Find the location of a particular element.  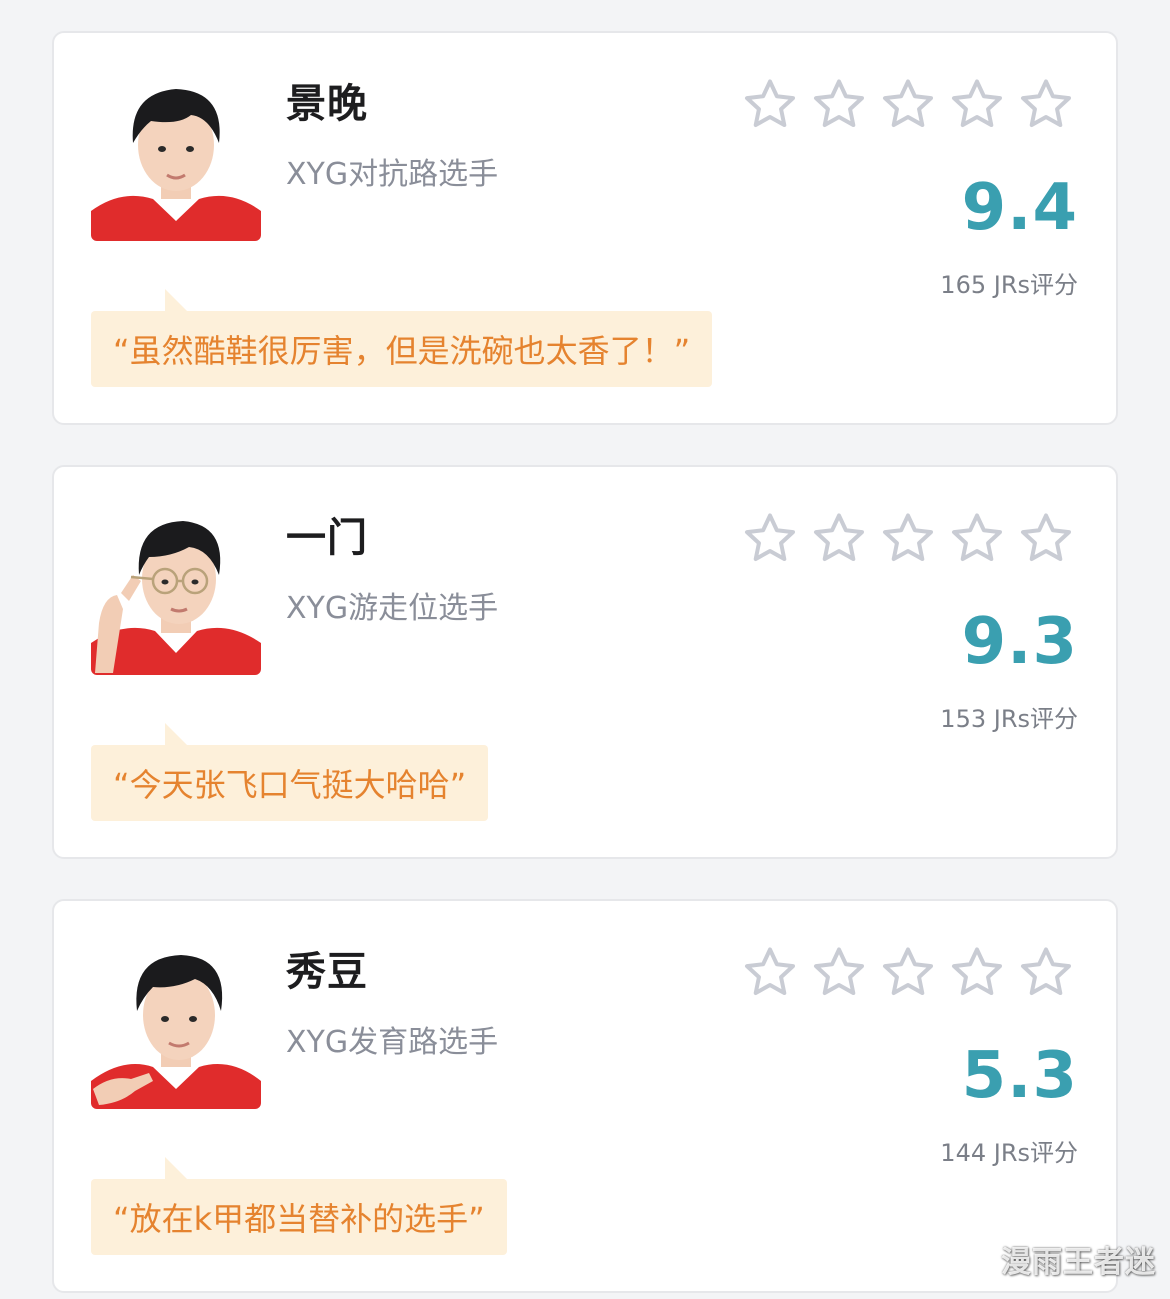

watermark: 漫雨王者迷 is located at coordinates (1078, 1262).